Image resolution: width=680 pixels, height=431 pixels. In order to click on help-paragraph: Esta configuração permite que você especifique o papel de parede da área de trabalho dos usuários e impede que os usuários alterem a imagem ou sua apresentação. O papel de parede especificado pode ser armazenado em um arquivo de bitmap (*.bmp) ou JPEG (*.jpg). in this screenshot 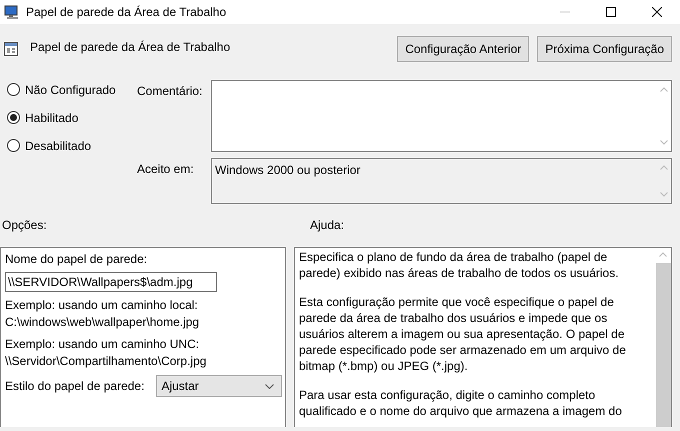, I will do `click(463, 334)`.